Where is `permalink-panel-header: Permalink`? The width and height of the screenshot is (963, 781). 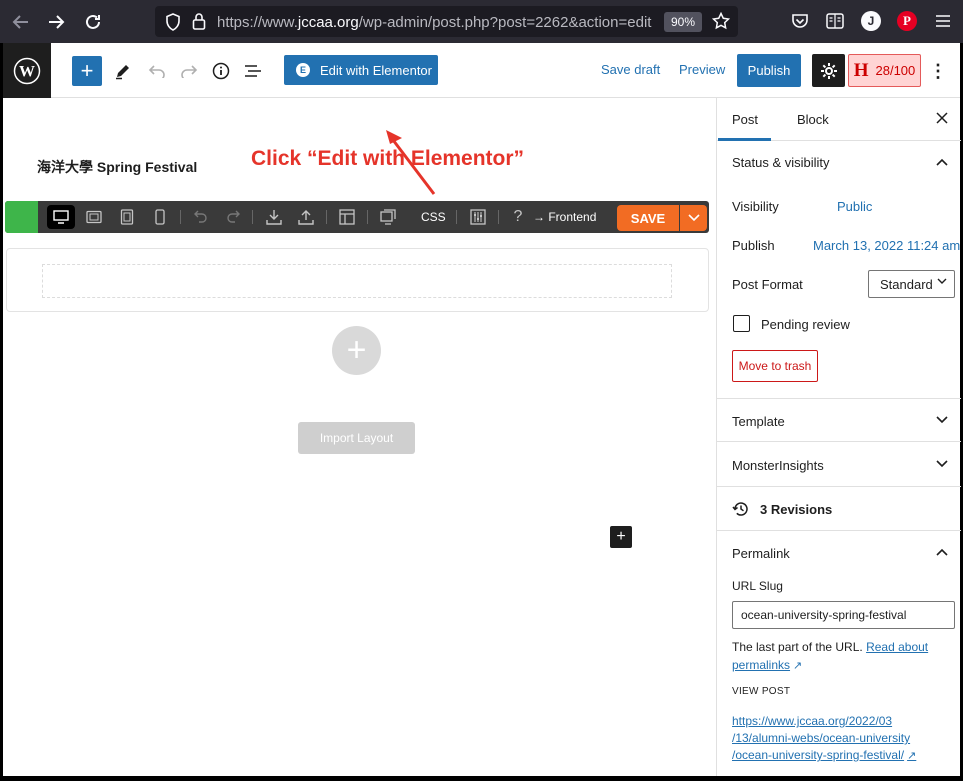
permalink-panel-header: Permalink is located at coordinates (839, 553).